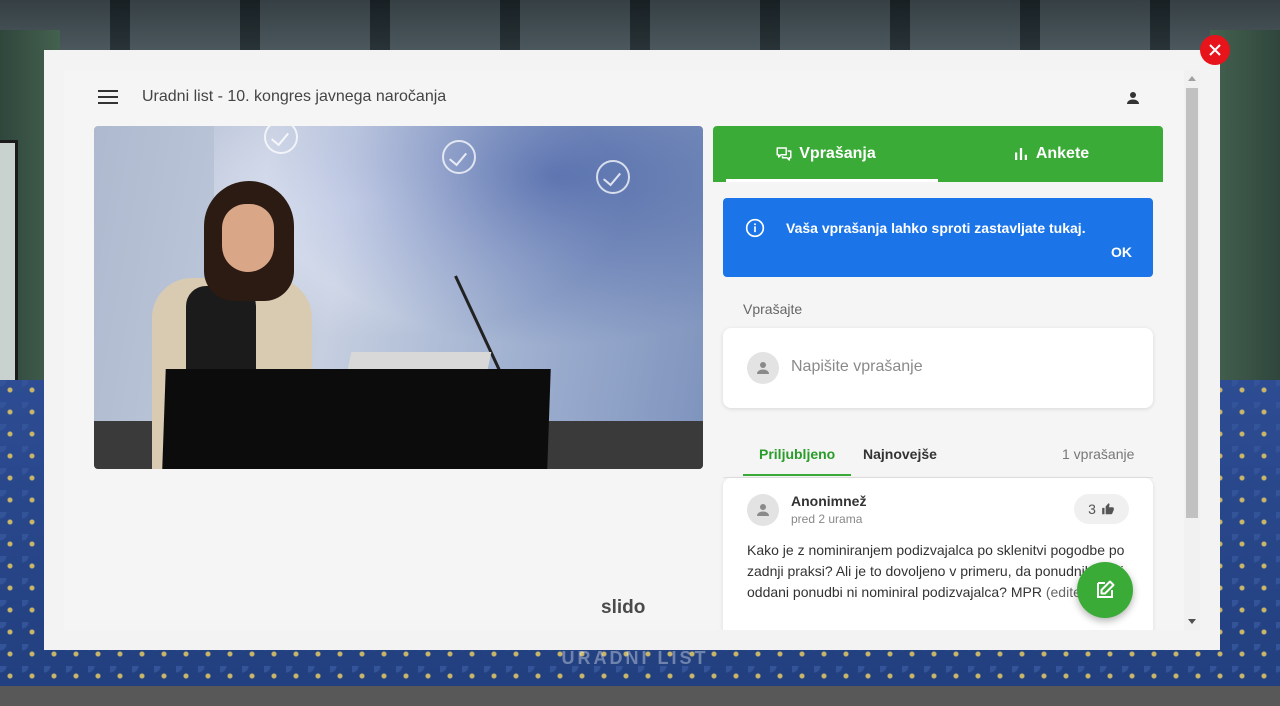  I want to click on close-modal-button, so click(1215, 50).